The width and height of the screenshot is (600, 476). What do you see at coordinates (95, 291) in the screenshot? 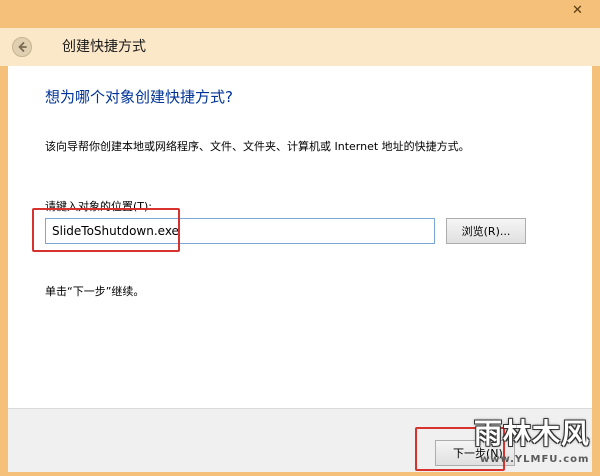
I see `continue-hint: 单击“下一步”继续。` at bounding box center [95, 291].